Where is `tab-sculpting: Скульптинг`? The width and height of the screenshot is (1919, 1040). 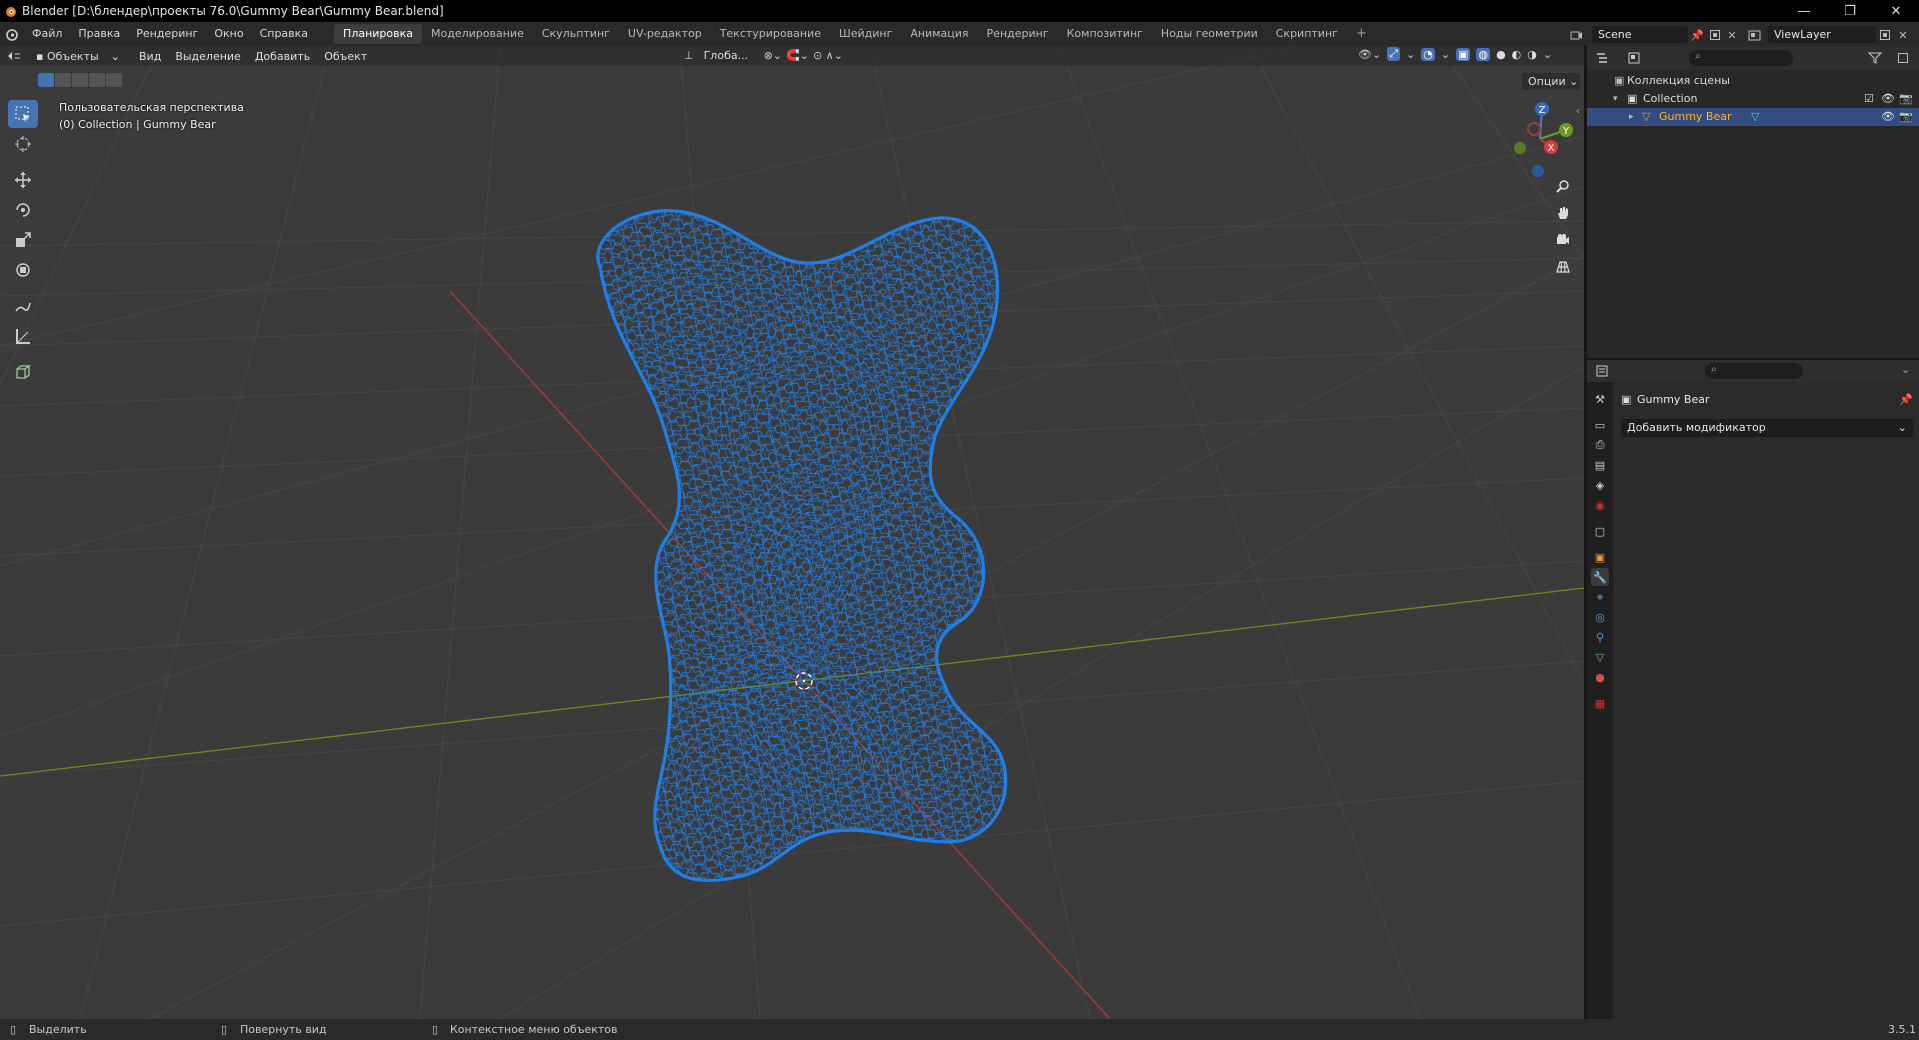 tab-sculpting: Скульптинг is located at coordinates (576, 34).